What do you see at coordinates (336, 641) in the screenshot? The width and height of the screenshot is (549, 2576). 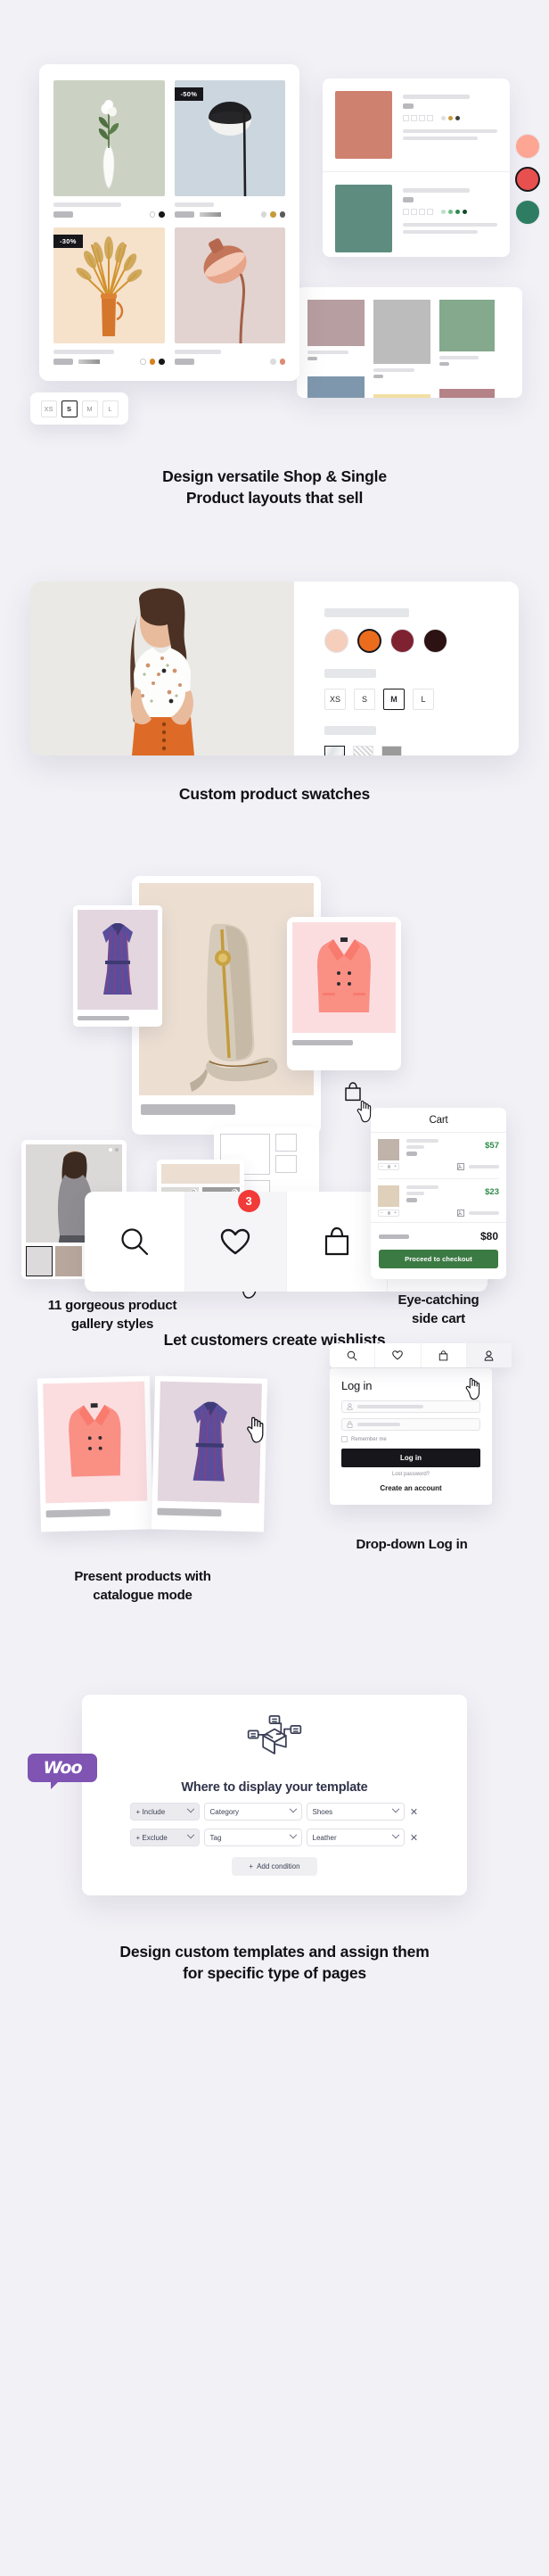 I see `color-swatch-peach` at bounding box center [336, 641].